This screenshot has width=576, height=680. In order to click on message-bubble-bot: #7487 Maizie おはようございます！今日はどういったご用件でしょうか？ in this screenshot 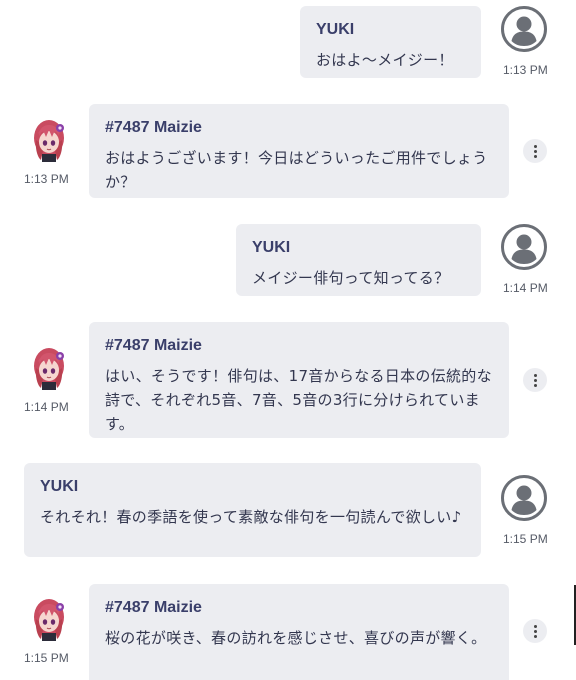, I will do `click(299, 151)`.